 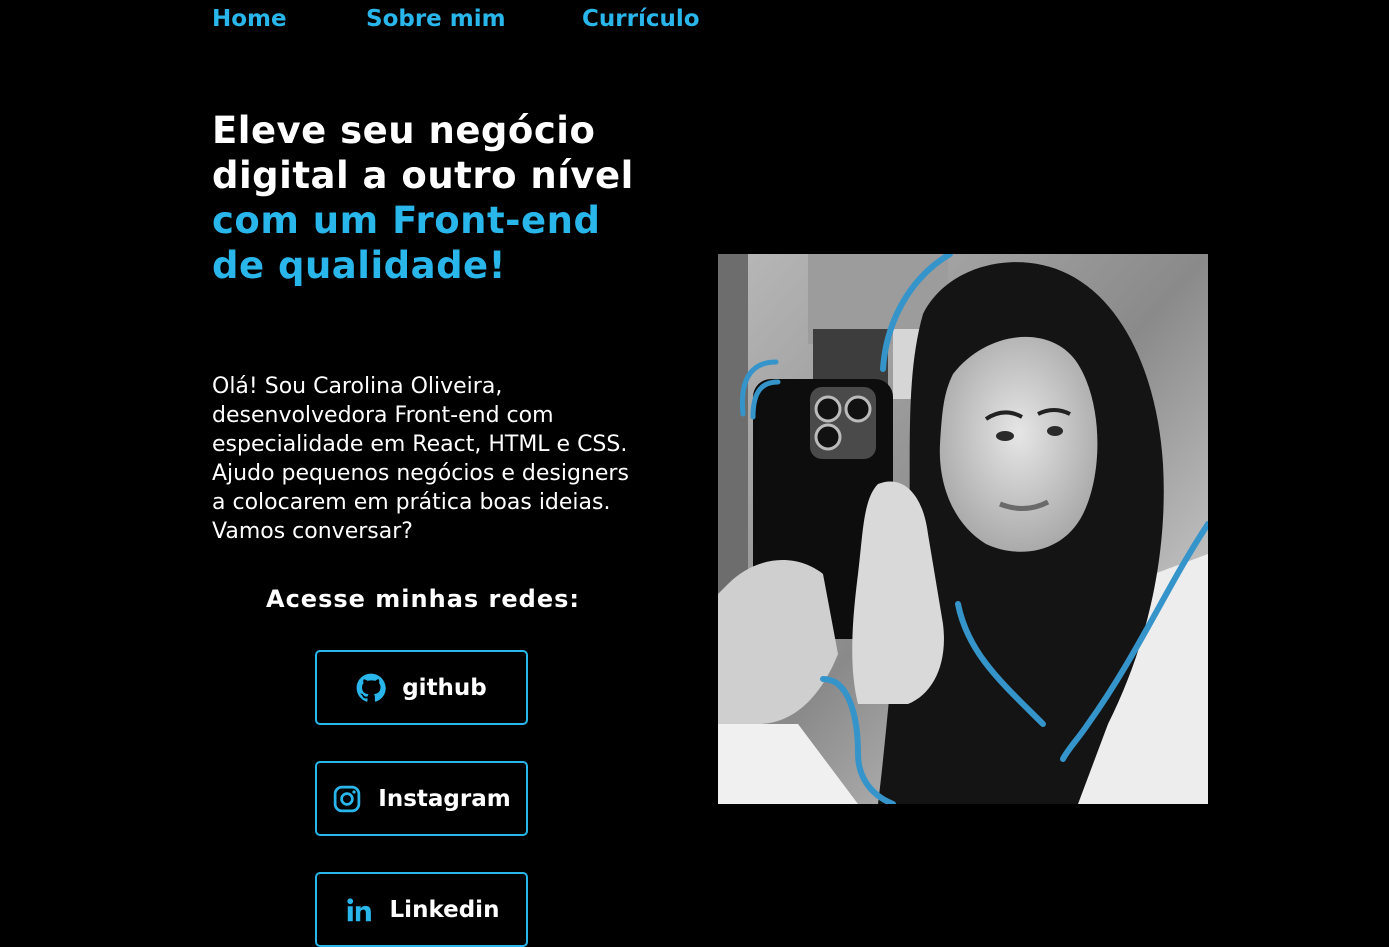 What do you see at coordinates (423, 599) in the screenshot?
I see `social-section-title: Acesse minhas redes:` at bounding box center [423, 599].